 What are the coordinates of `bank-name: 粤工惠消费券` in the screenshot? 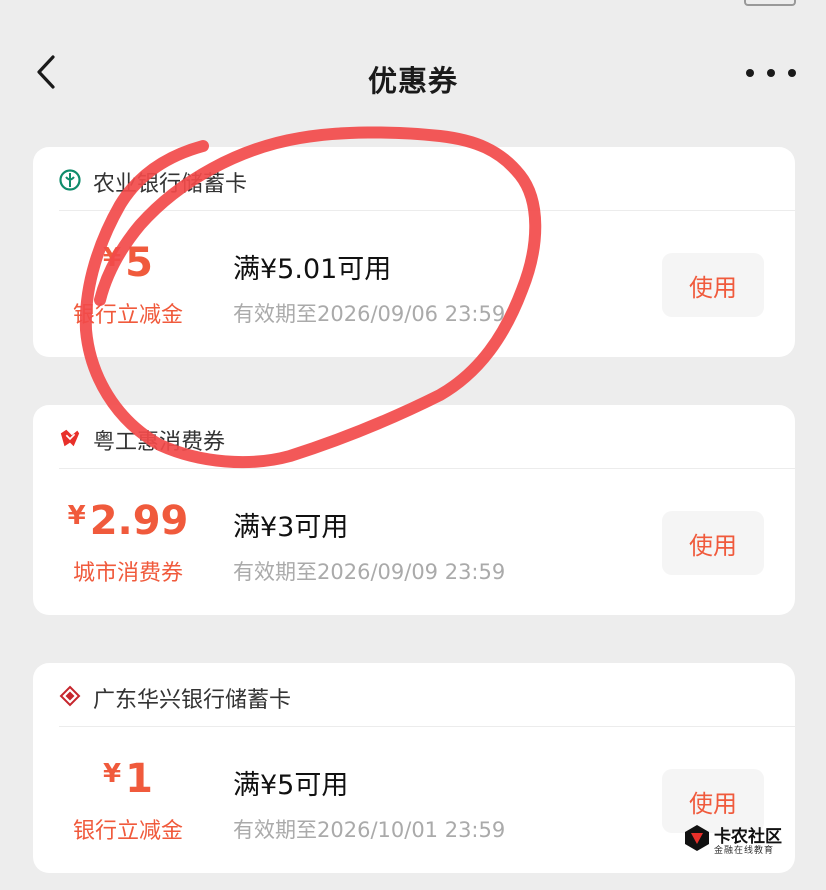 It's located at (159, 442).